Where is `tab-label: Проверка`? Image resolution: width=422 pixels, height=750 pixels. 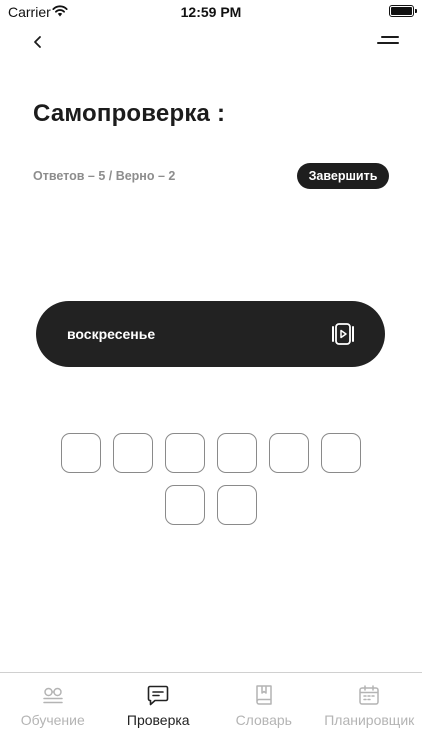
tab-label: Проверка is located at coordinates (158, 720).